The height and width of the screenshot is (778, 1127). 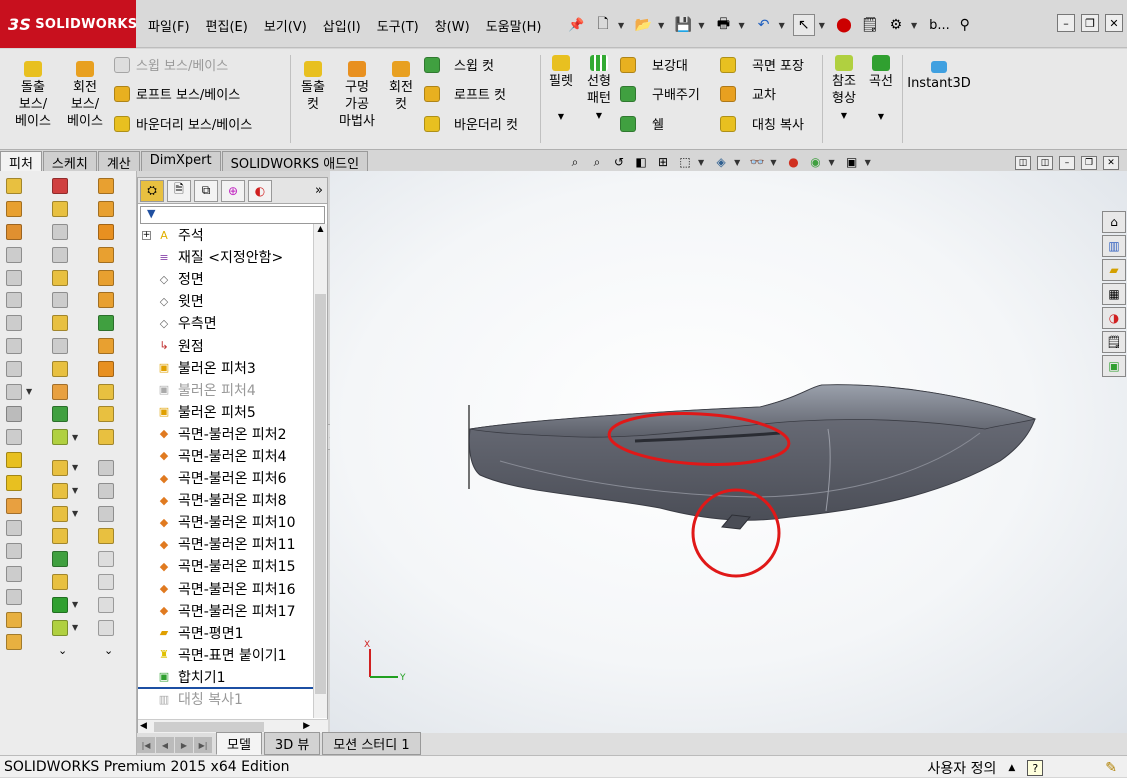 What do you see at coordinates (852, 162) in the screenshot?
I see `view-settings-icon: ▣` at bounding box center [852, 162].